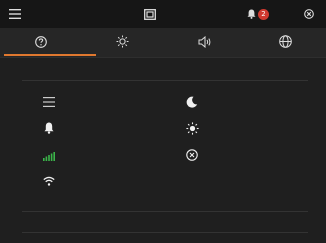  I want to click on active-tab-indicator, so click(50, 55).